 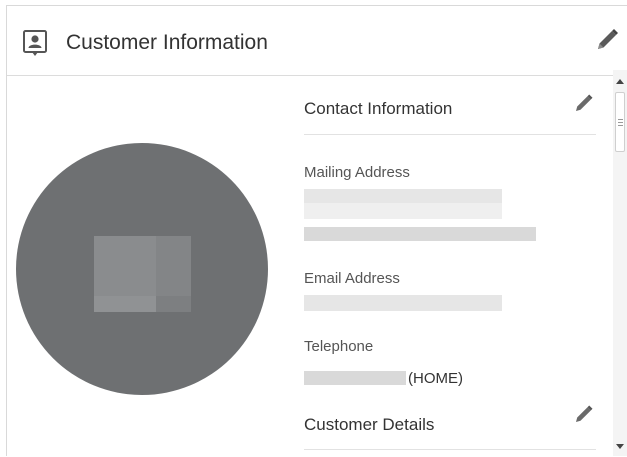 I want to click on mailing-address-label: Mailing Address, so click(x=357, y=172).